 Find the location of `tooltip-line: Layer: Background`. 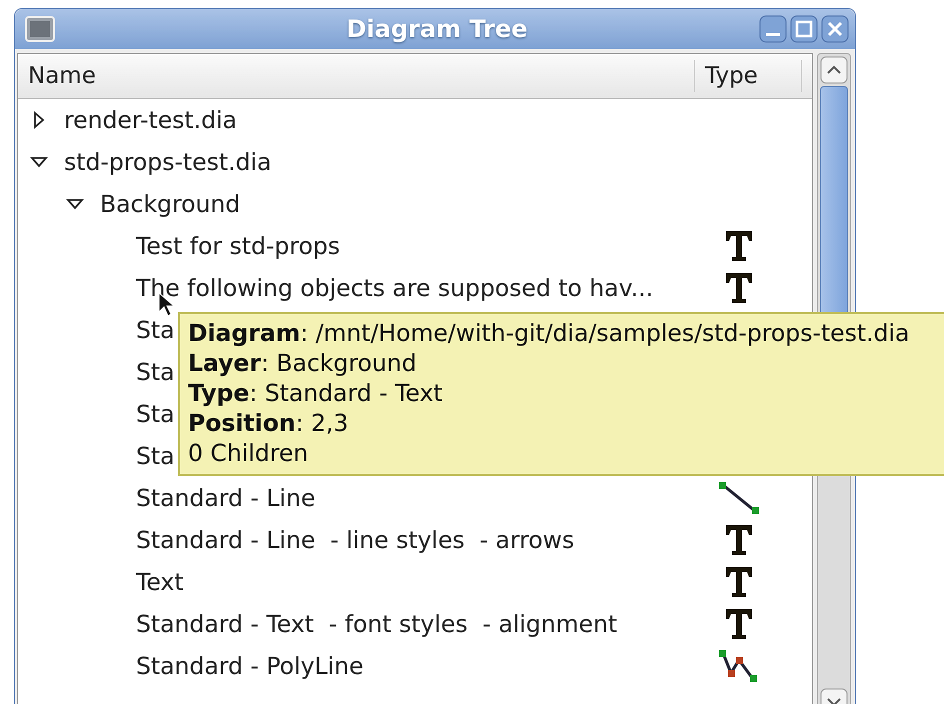

tooltip-line: Layer: Background is located at coordinates (302, 363).